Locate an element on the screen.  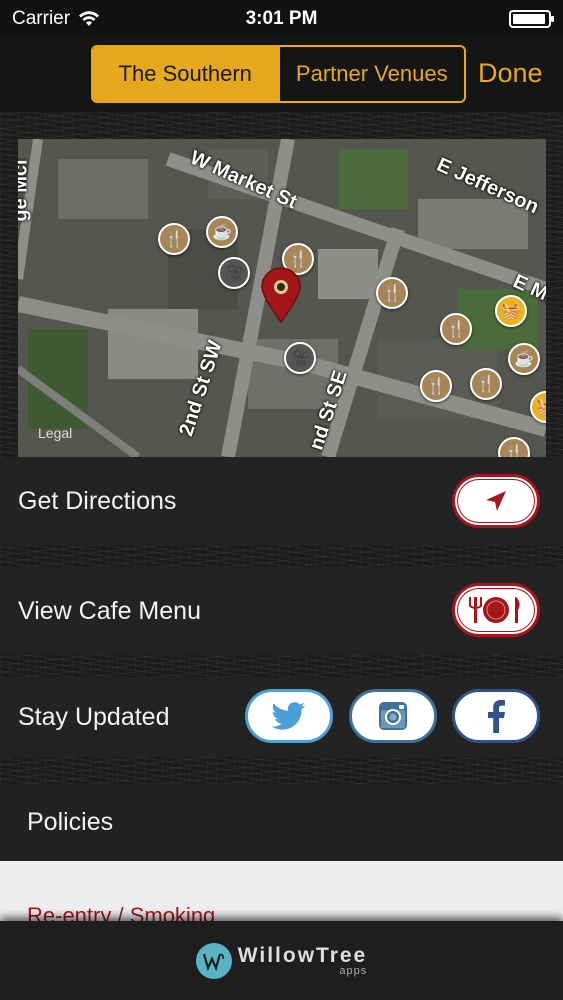
logo-text: WillowTree apps is located at coordinates (303, 961).